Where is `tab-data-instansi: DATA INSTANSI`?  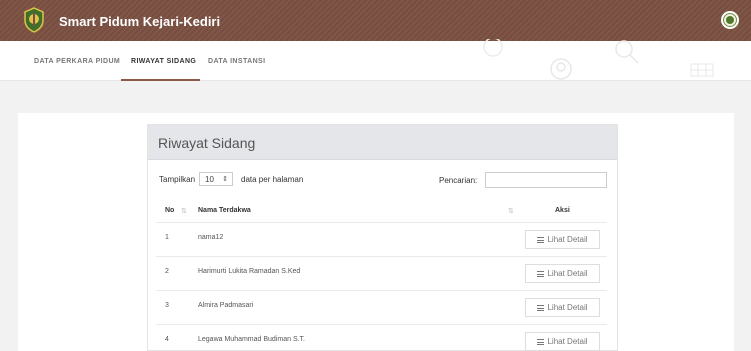 tab-data-instansi: DATA INSTANSI is located at coordinates (236, 61).